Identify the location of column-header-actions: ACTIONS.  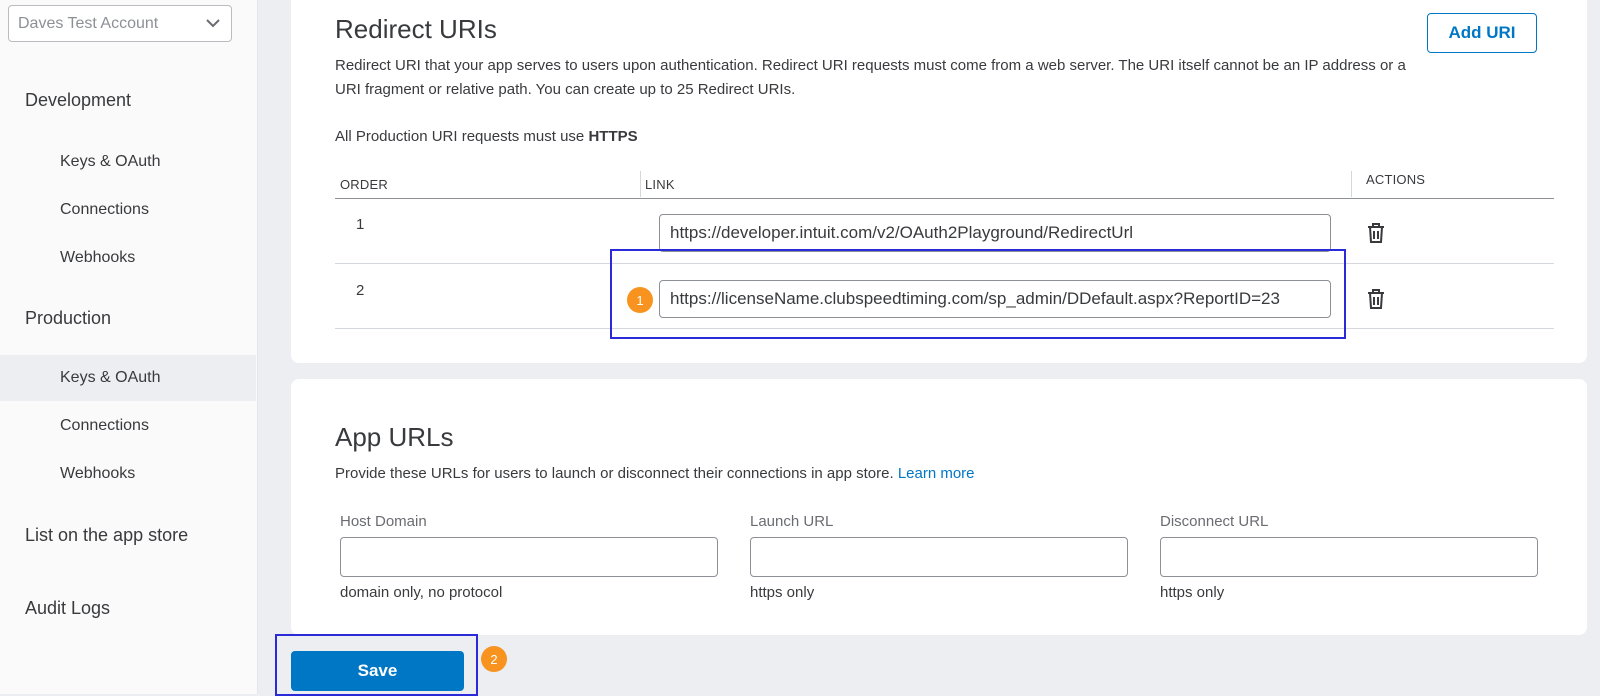
(1396, 179).